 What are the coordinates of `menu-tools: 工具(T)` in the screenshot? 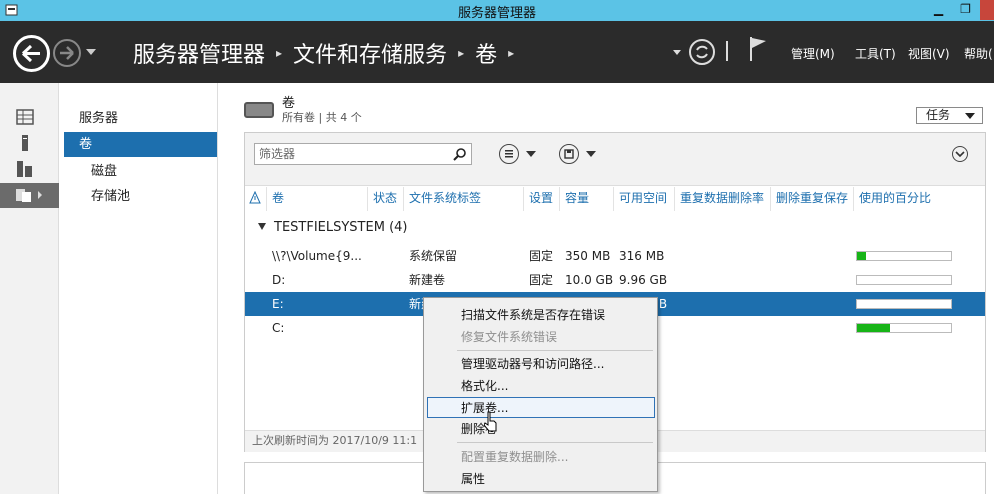 It's located at (875, 53).